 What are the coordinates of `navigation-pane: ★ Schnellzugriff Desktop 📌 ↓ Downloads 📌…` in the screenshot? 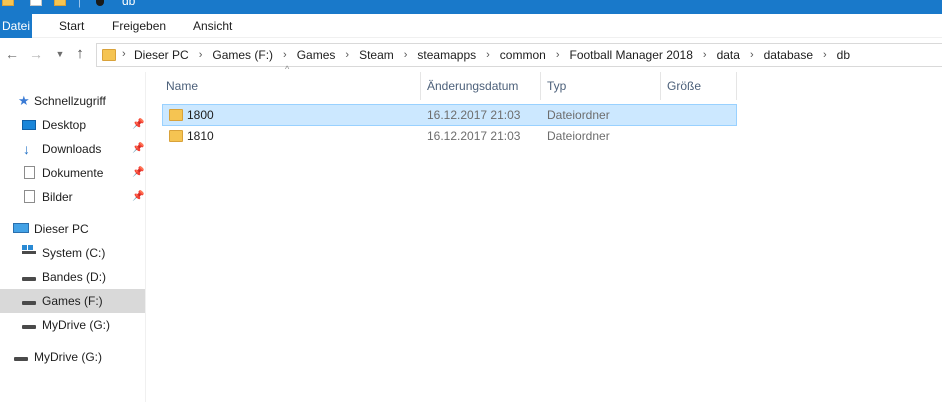 It's located at (73, 237).